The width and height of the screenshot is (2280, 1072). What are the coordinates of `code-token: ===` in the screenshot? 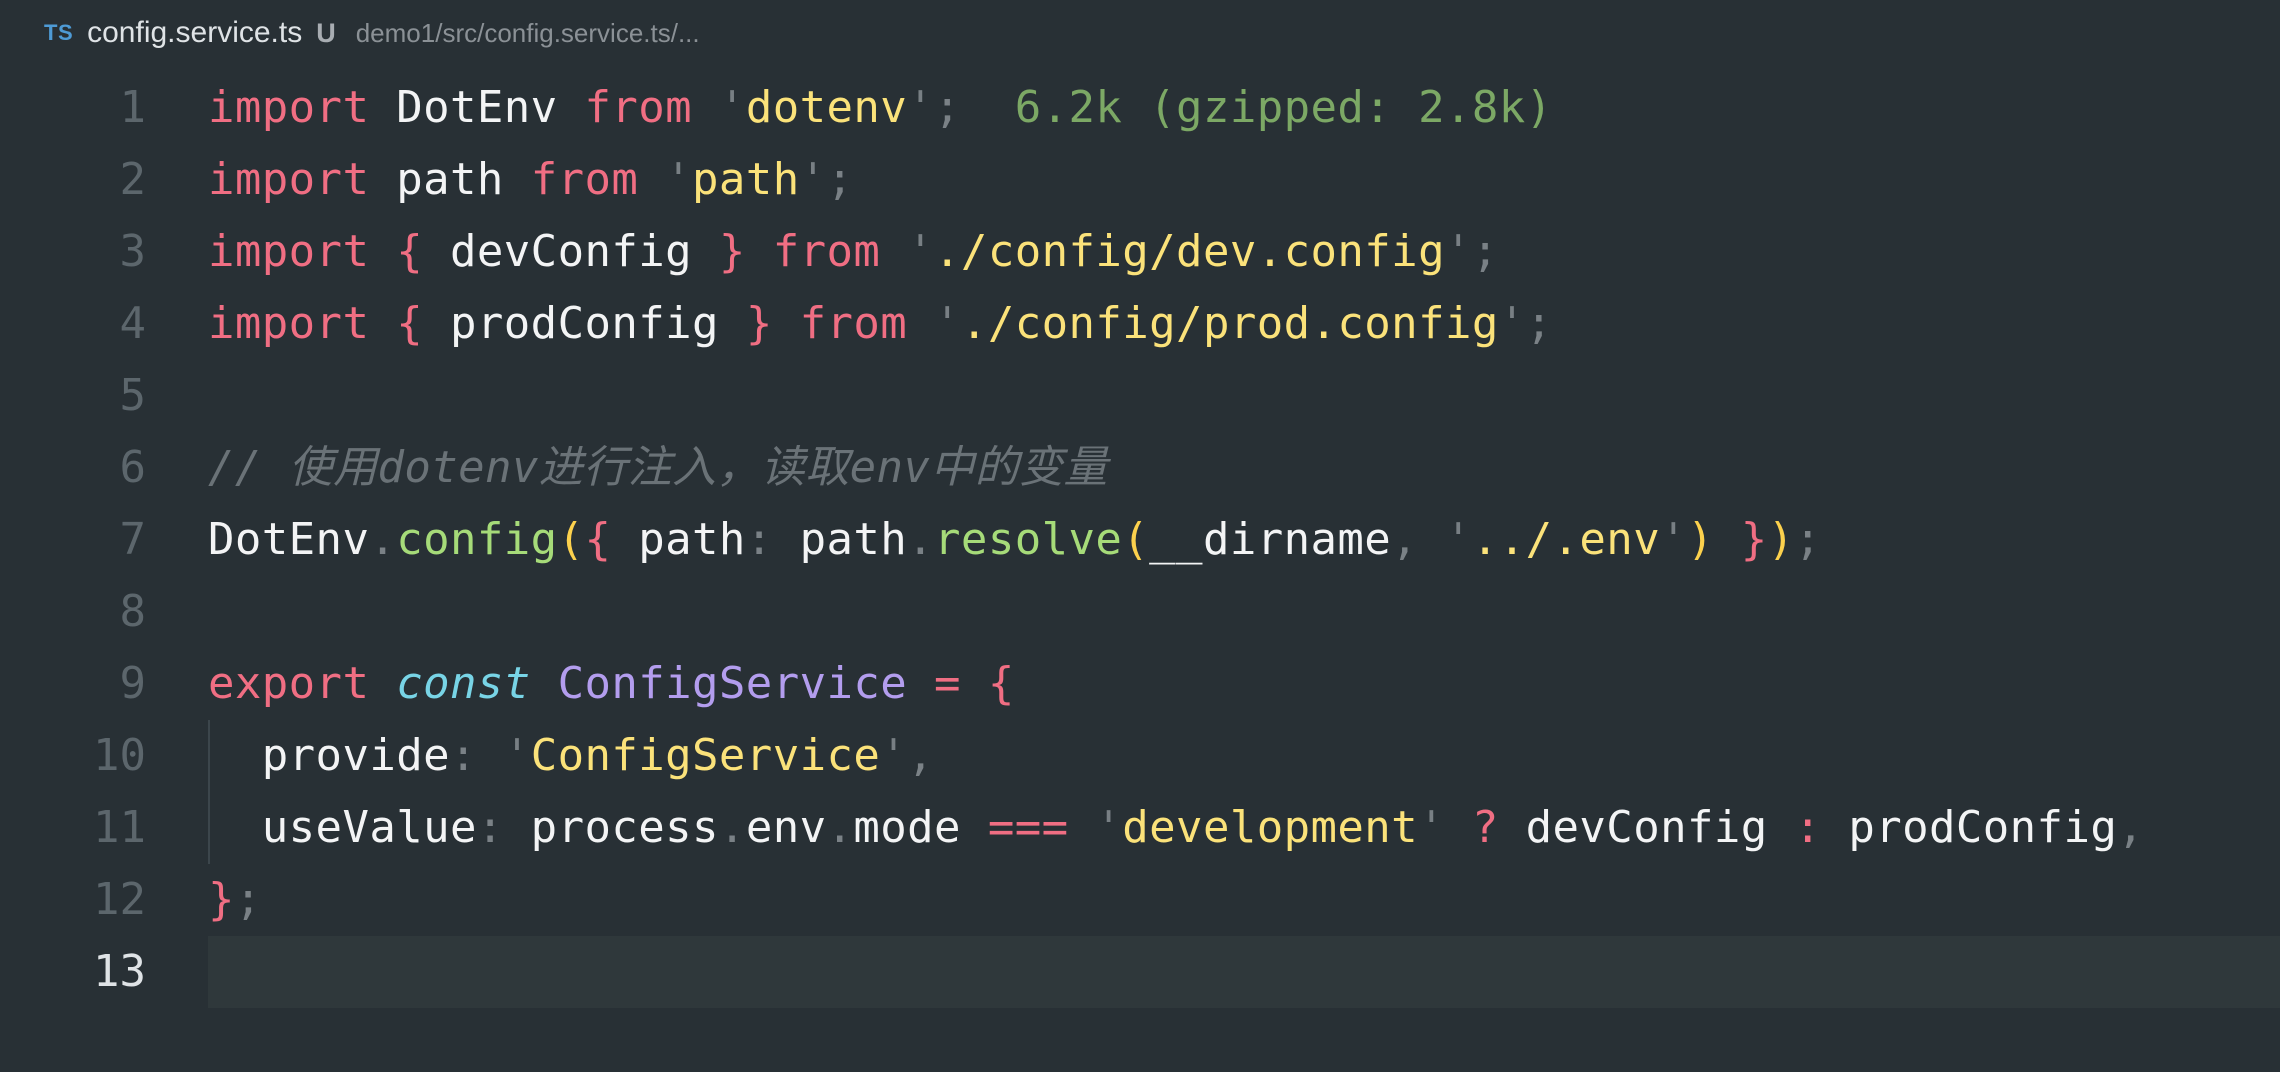 It's located at (1028, 827).